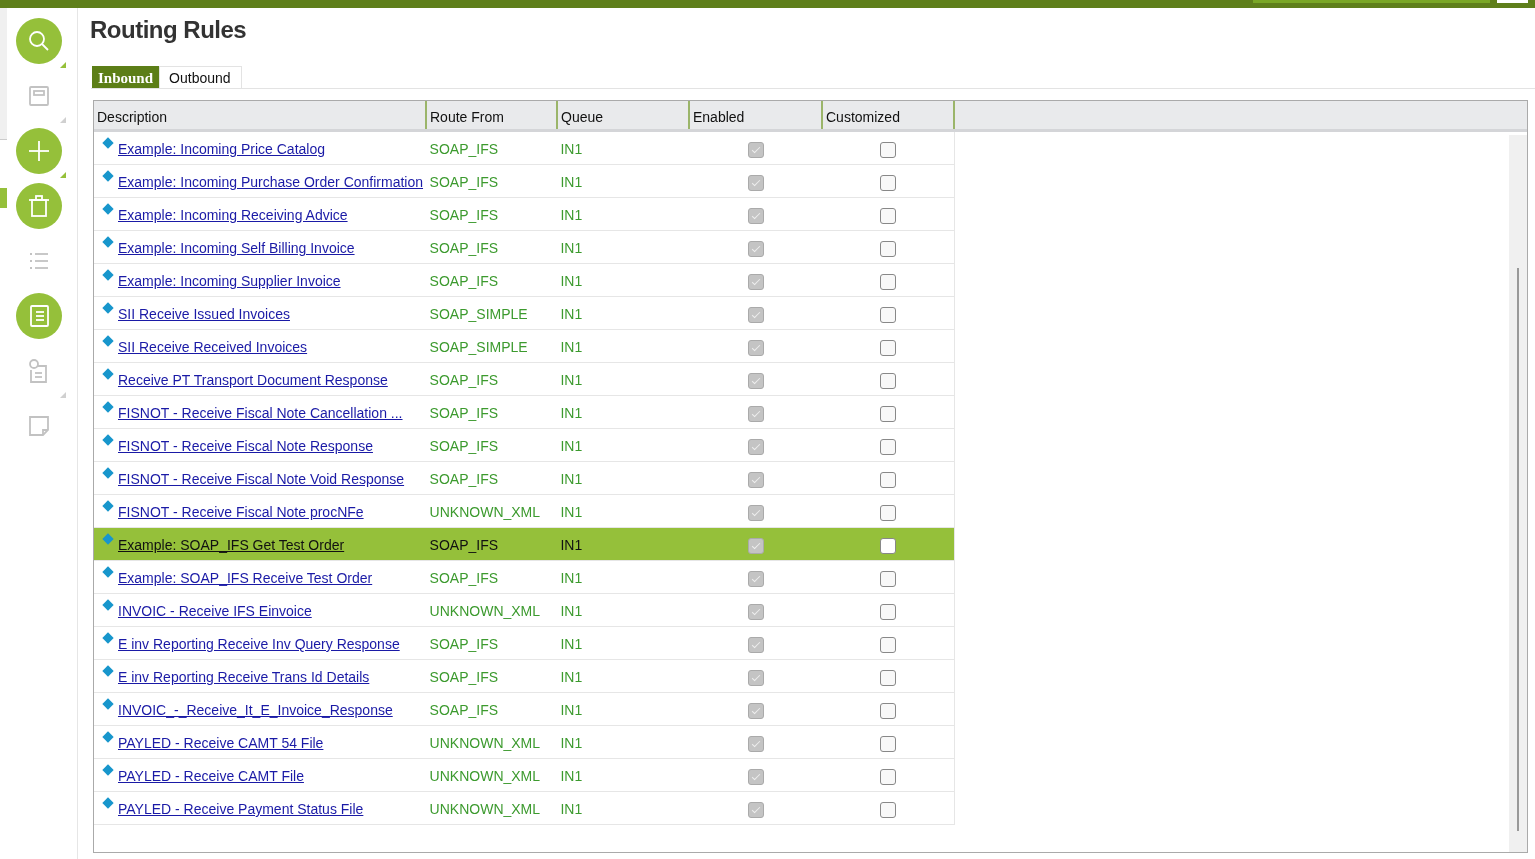 The image size is (1535, 859). What do you see at coordinates (524, 478) in the screenshot?
I see `table-row: FISNOT - Receive Fiscal Note Void Response SOAP_IFS IN1` at bounding box center [524, 478].